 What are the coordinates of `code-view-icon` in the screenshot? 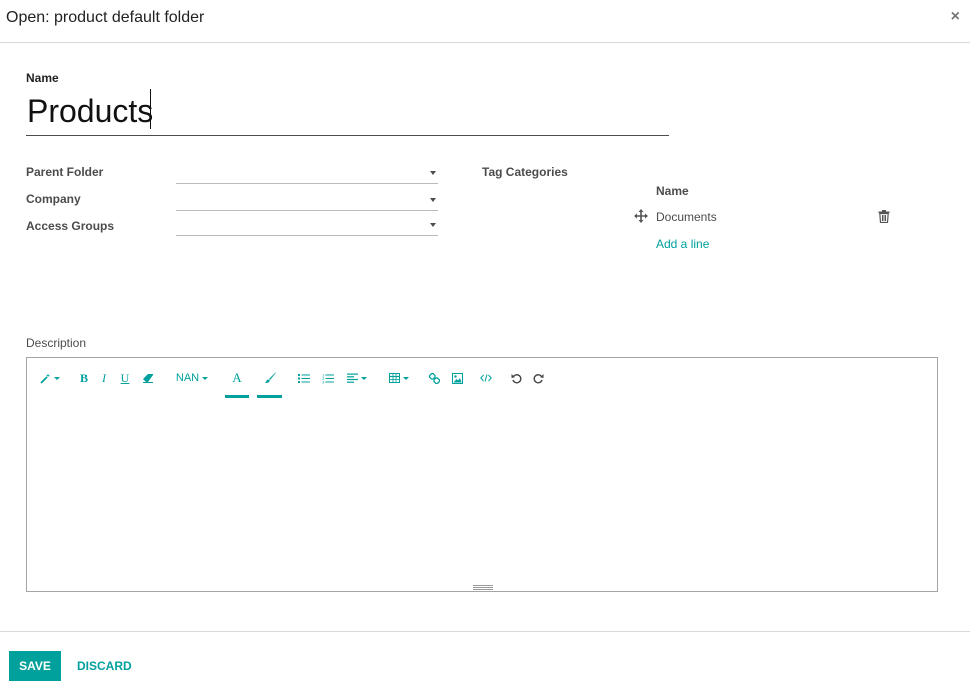 It's located at (486, 378).